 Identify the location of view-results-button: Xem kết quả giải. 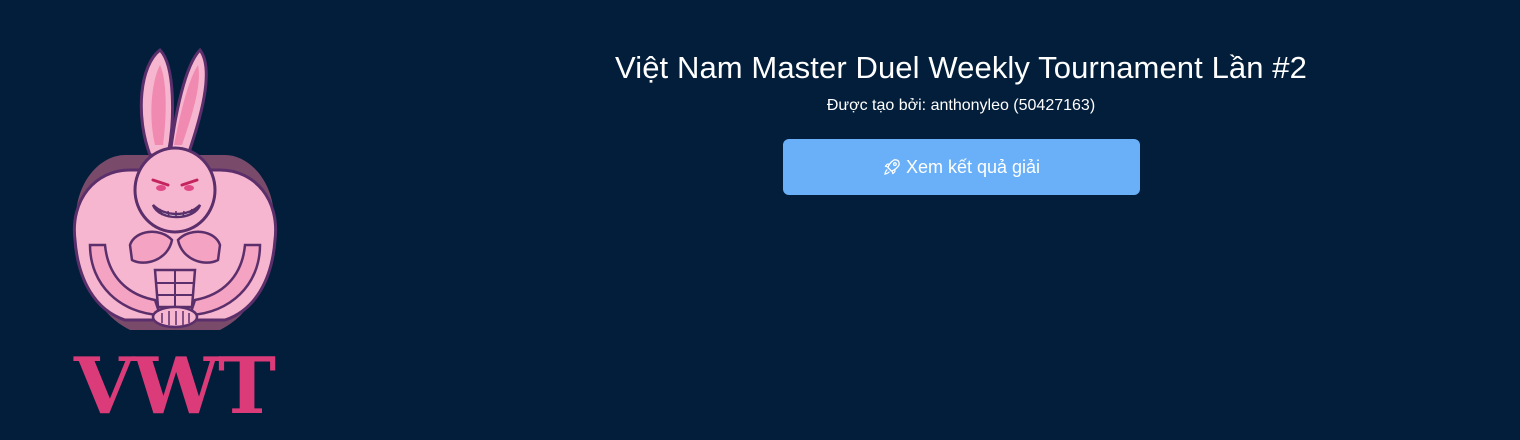
(961, 167).